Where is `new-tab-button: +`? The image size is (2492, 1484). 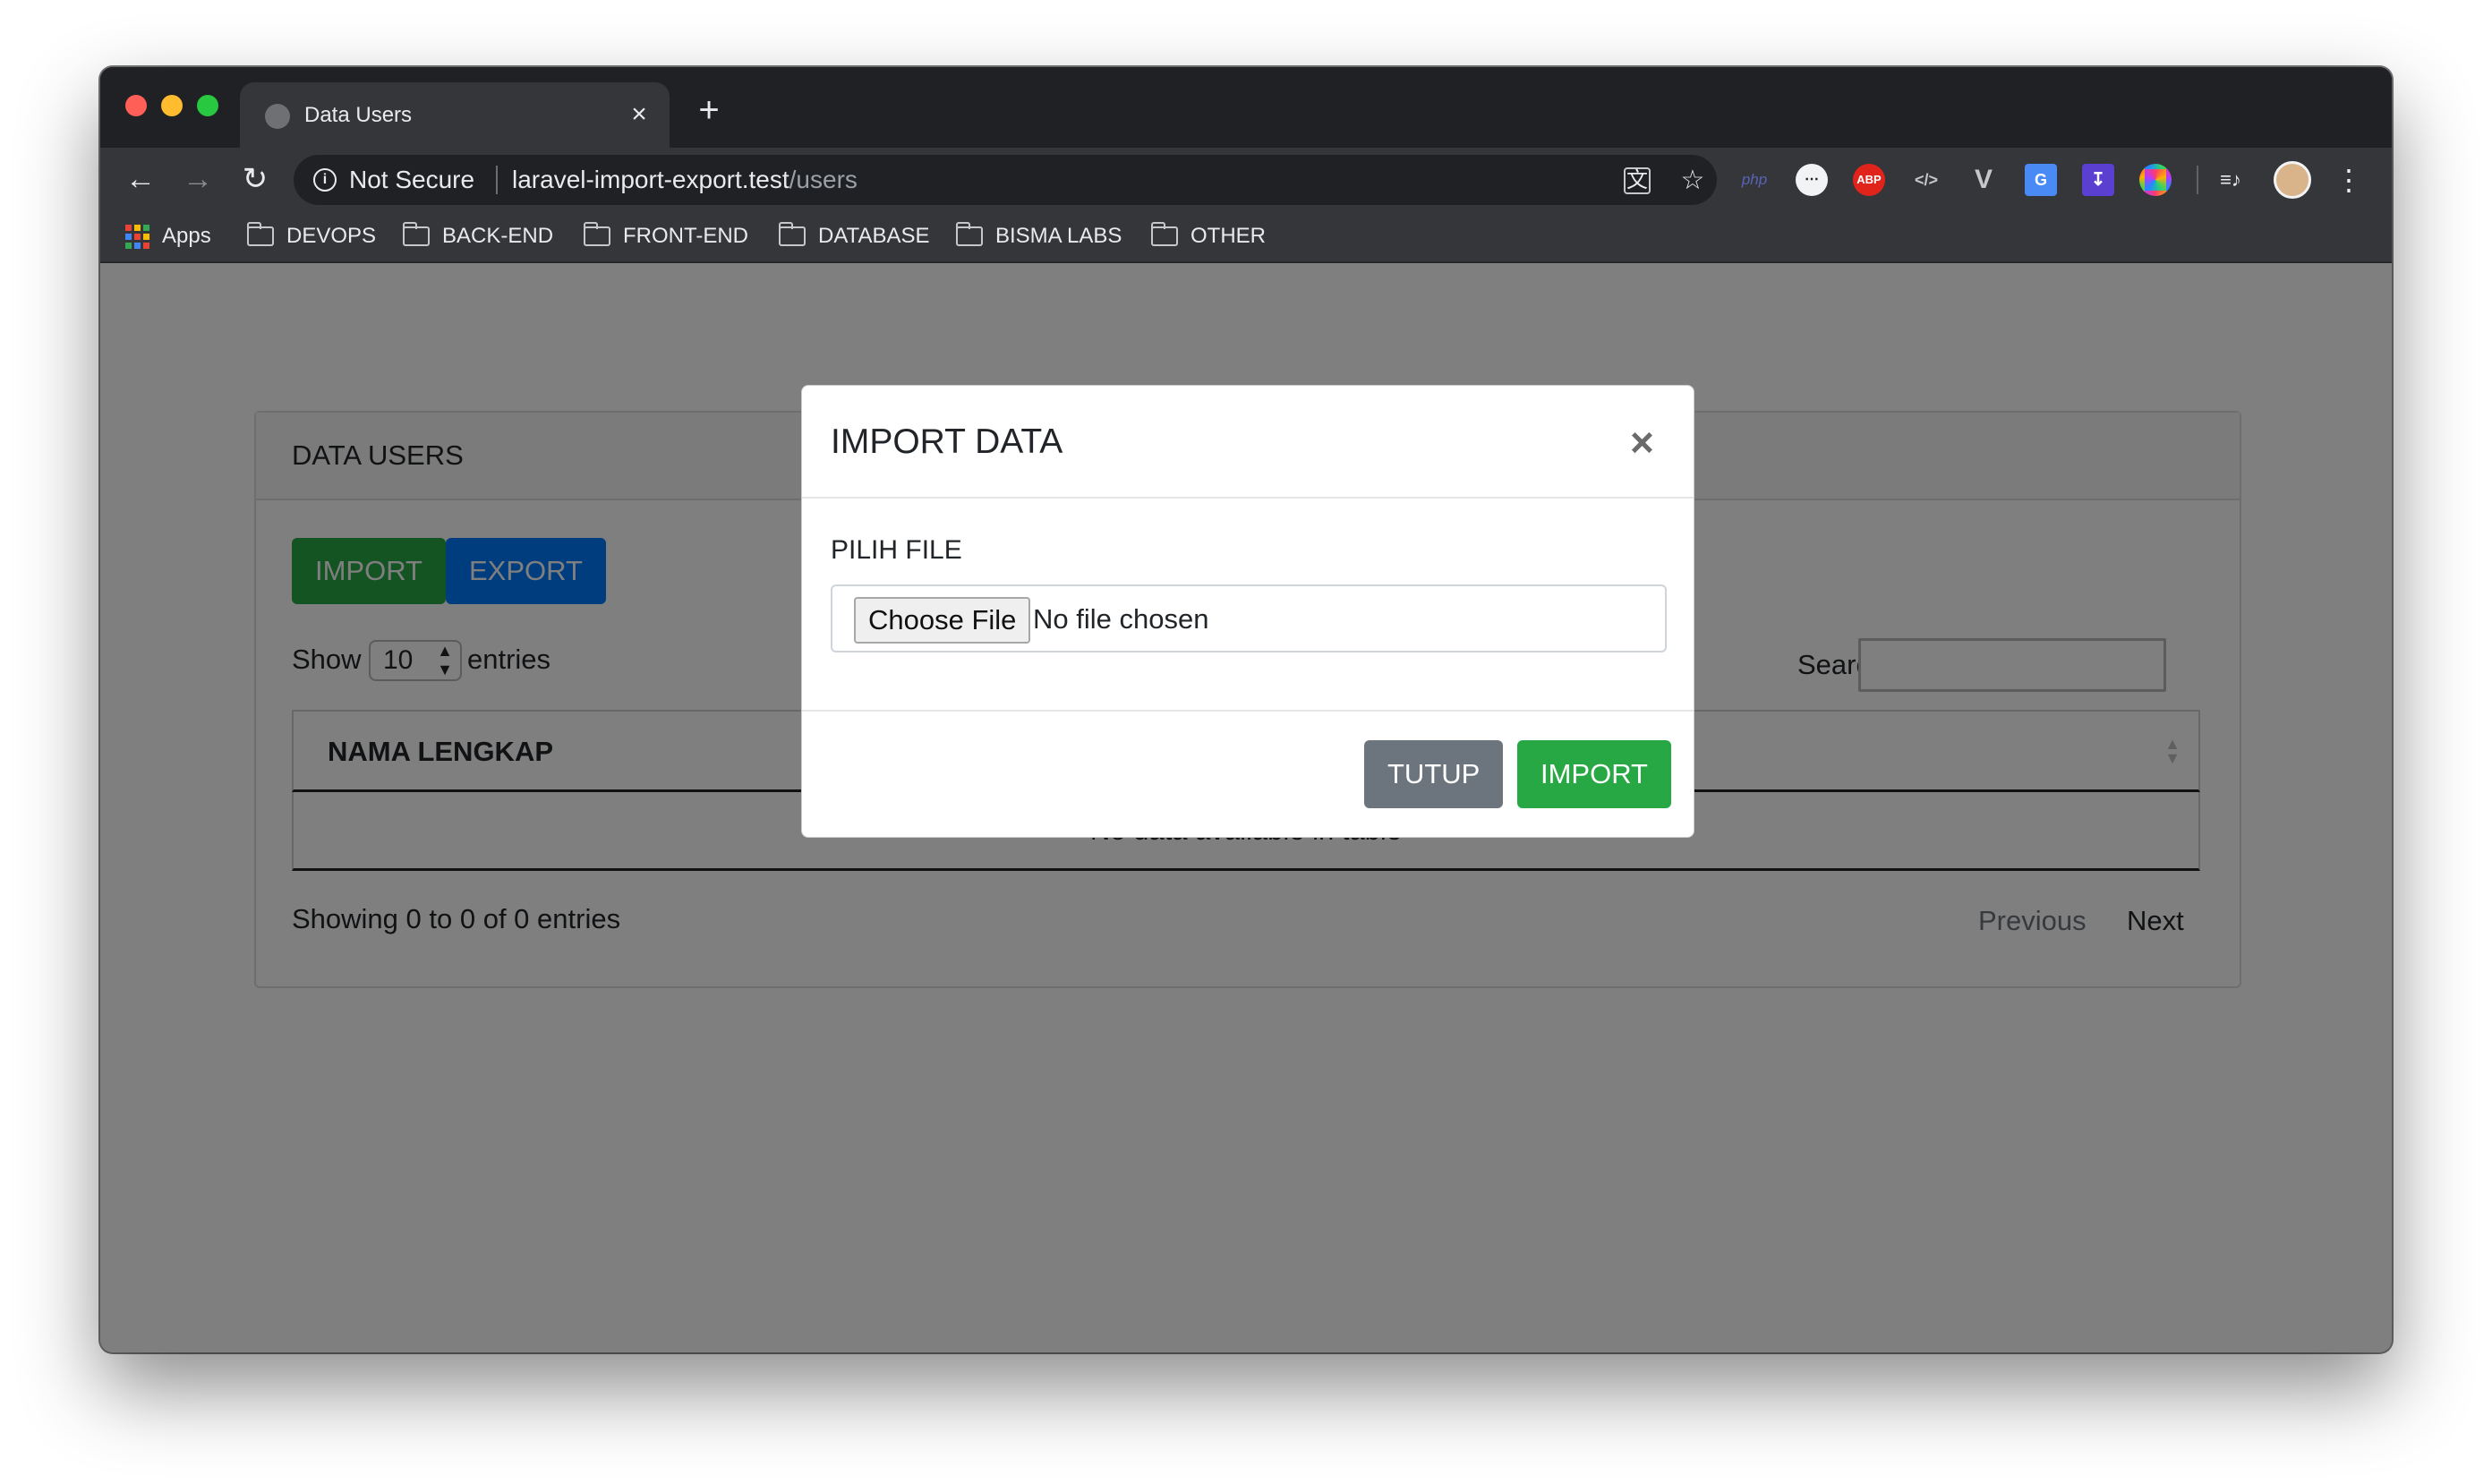 new-tab-button: + is located at coordinates (709, 110).